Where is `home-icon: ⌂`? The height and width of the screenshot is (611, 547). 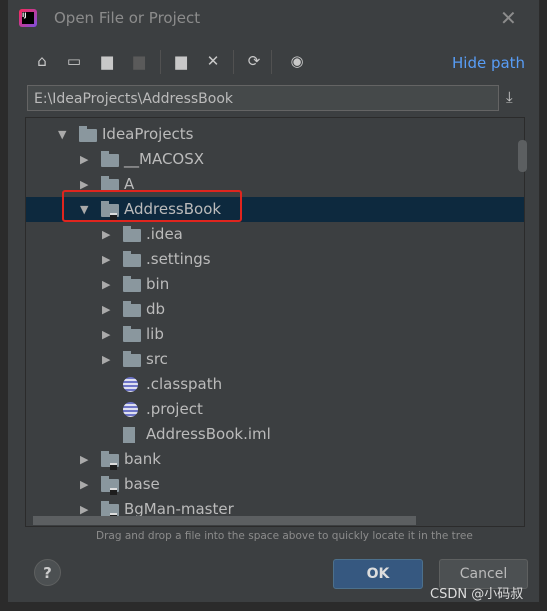
home-icon: ⌂ is located at coordinates (42, 61).